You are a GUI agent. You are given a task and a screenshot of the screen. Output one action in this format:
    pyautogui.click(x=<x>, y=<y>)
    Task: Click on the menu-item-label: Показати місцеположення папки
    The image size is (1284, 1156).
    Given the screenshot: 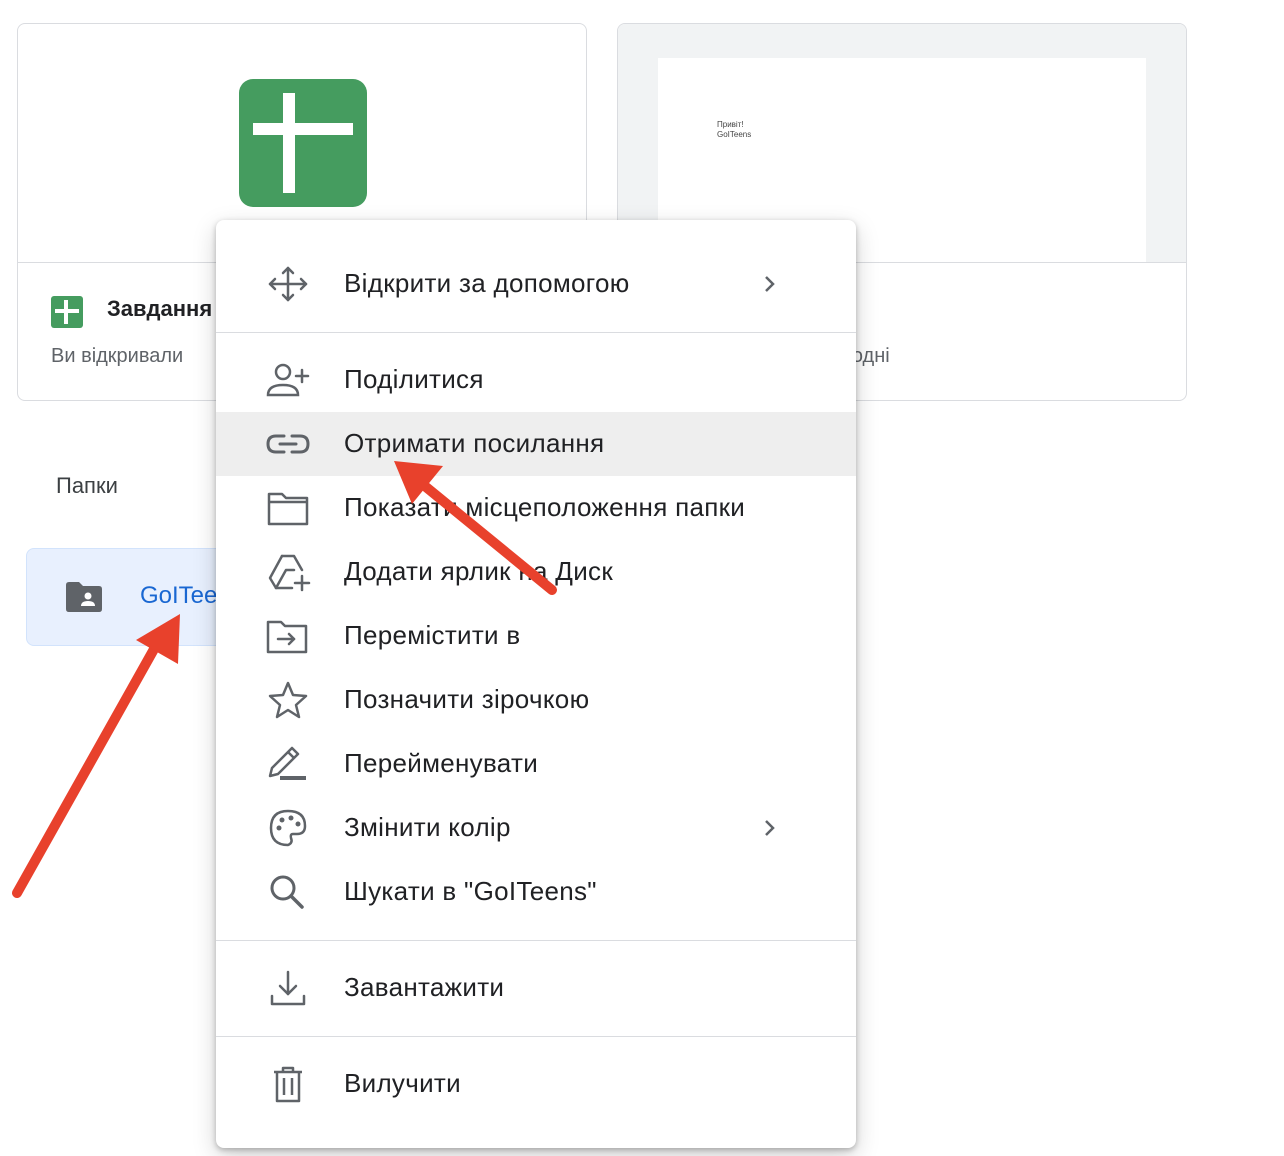 What is the action you would take?
    pyautogui.click(x=545, y=507)
    